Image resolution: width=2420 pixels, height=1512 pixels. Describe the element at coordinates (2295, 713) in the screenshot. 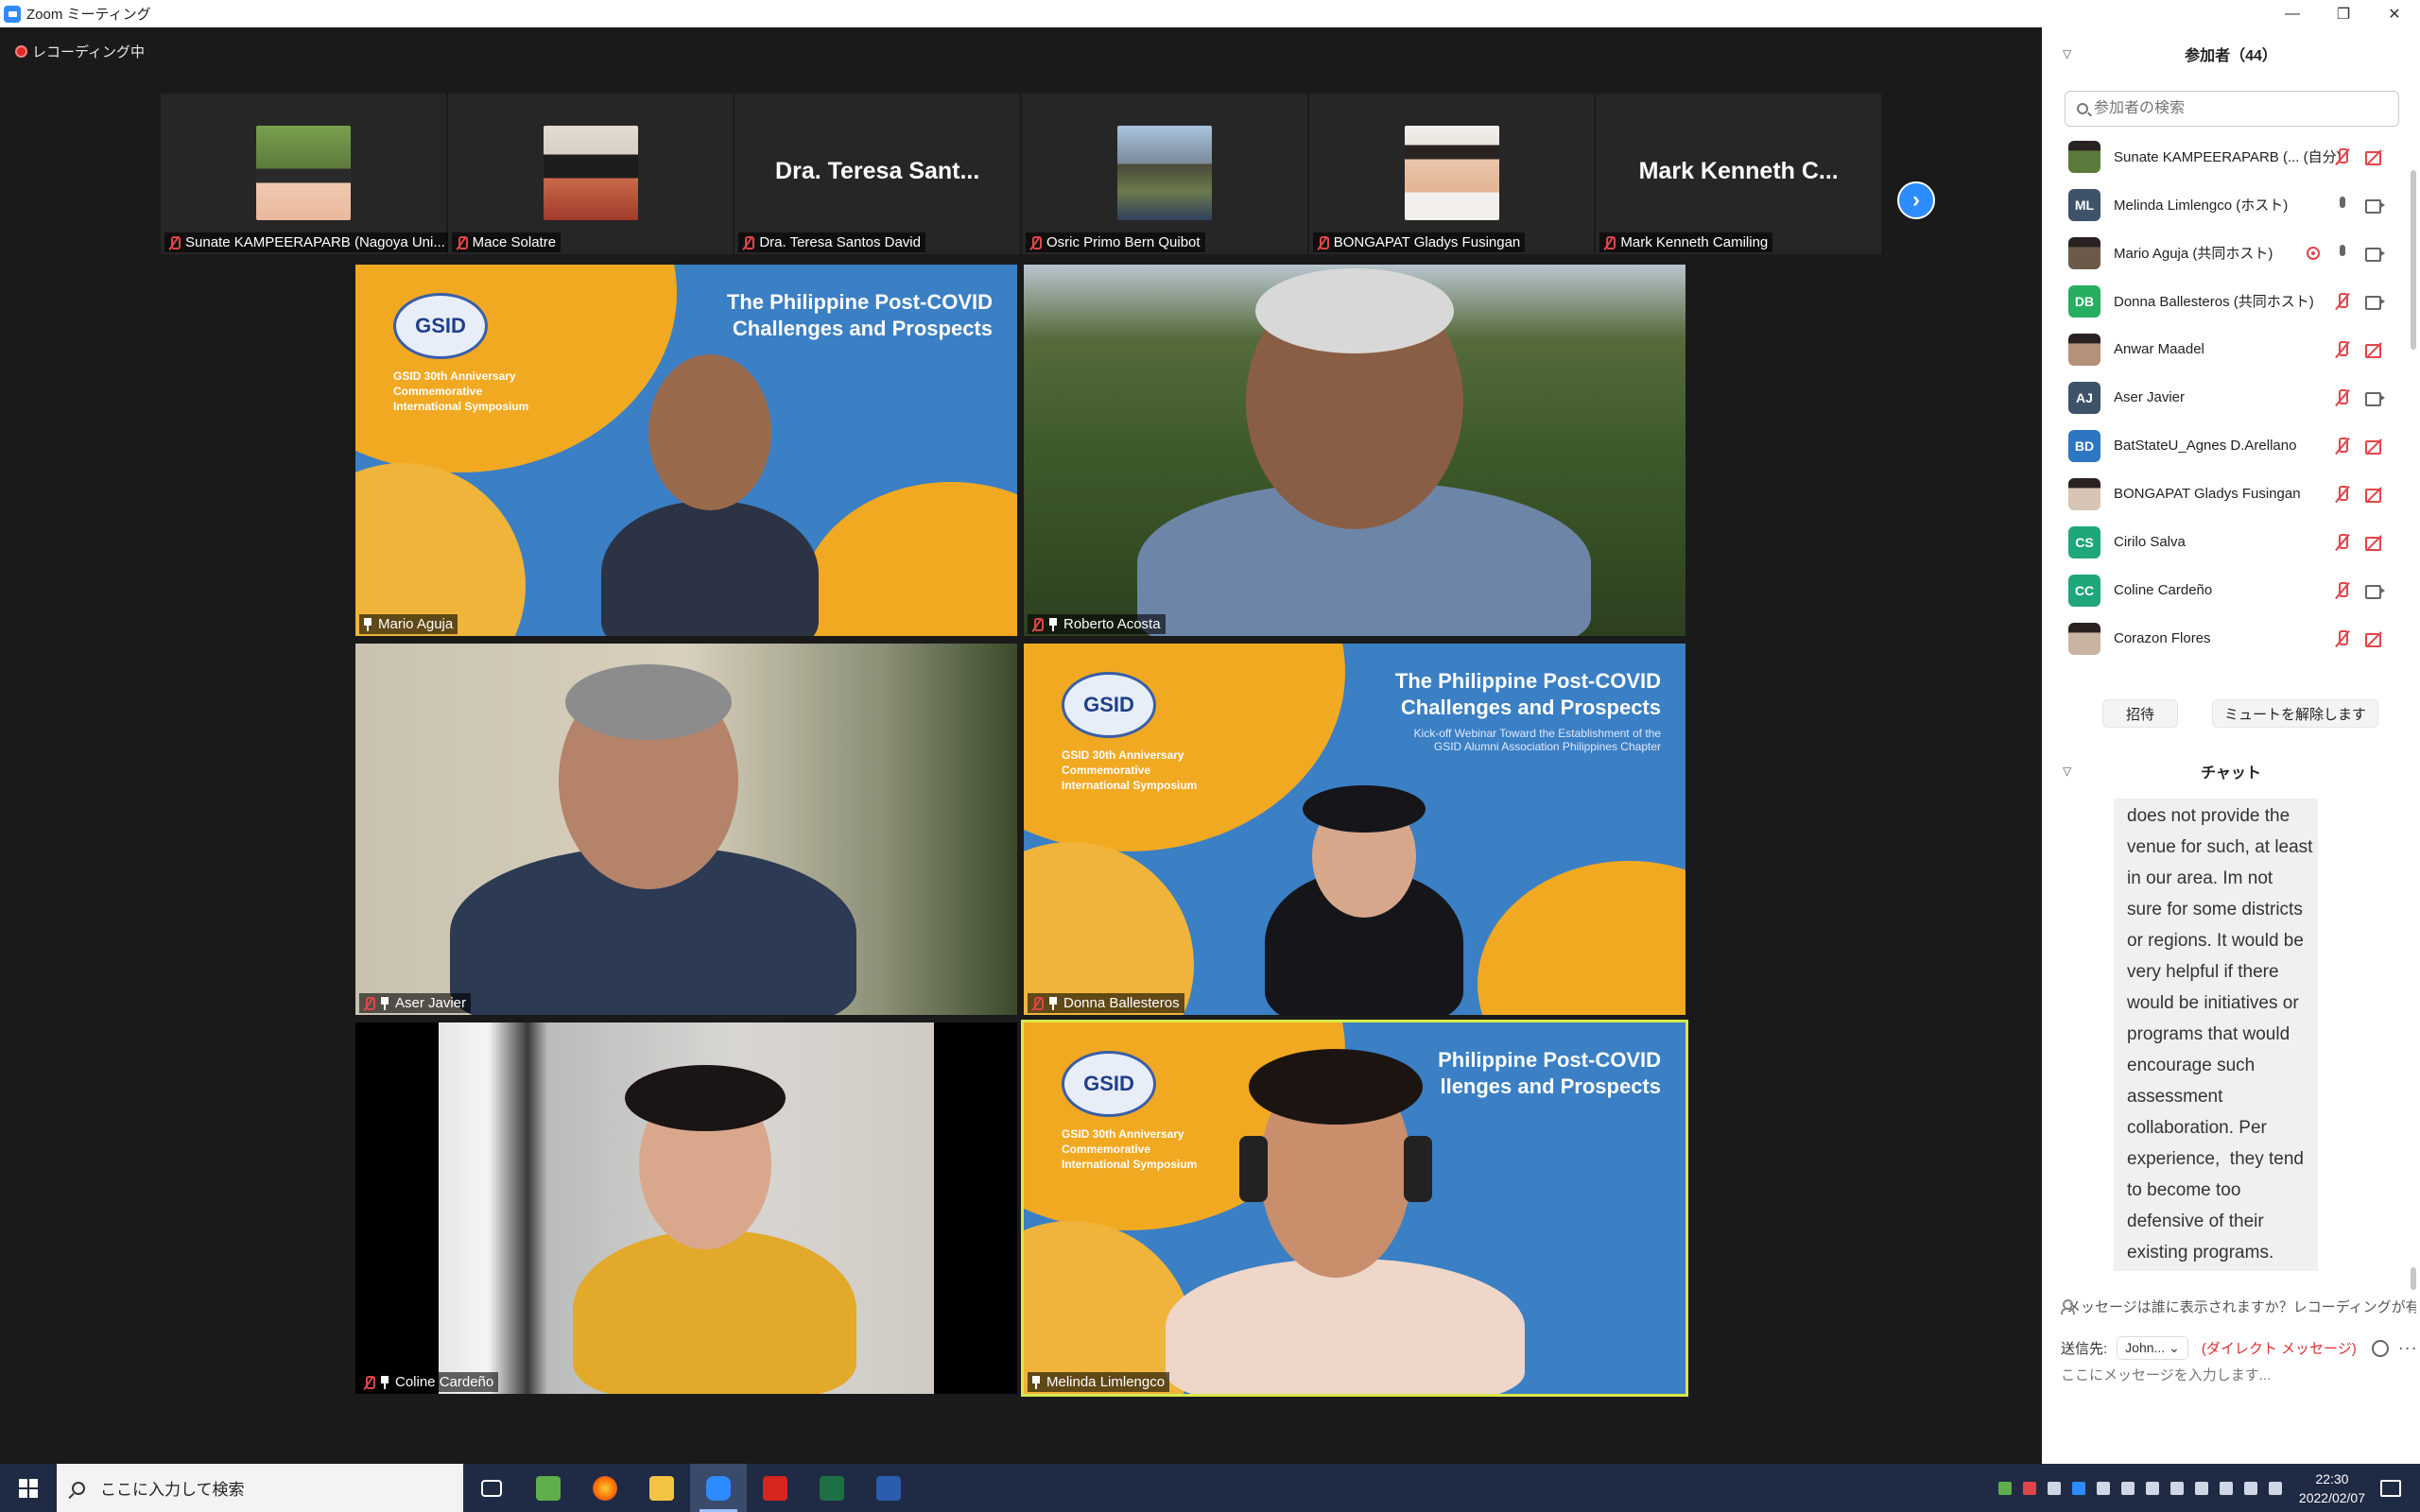

I see `unmute-all-button: ミュートを解除します` at that location.